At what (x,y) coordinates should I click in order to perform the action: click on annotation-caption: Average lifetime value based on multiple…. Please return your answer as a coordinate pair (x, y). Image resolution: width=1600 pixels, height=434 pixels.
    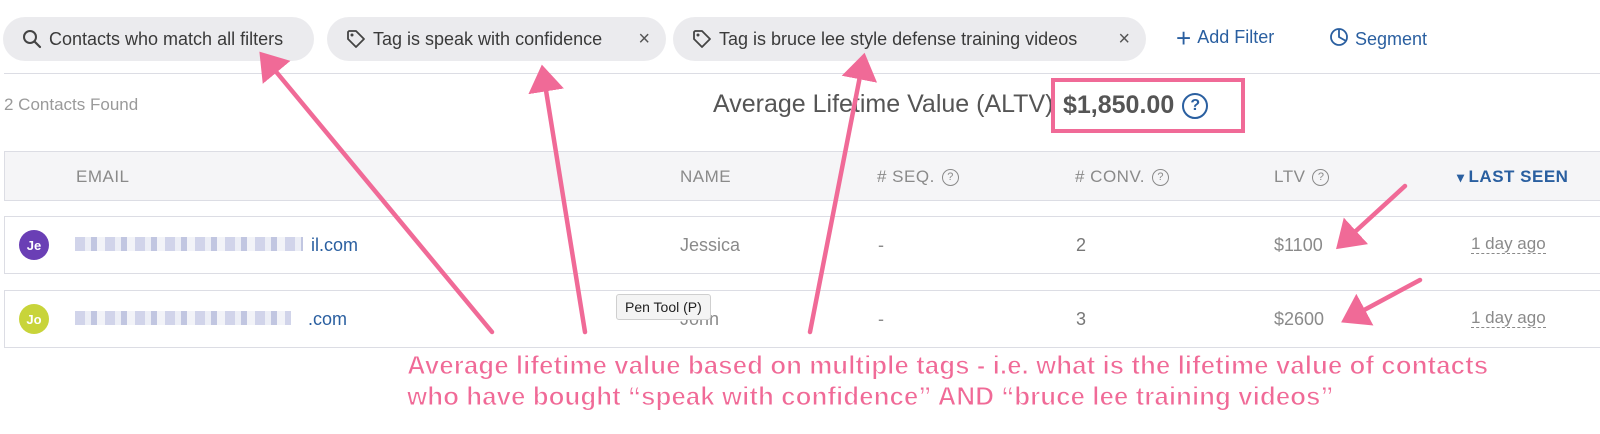
    Looking at the image, I should click on (947, 381).